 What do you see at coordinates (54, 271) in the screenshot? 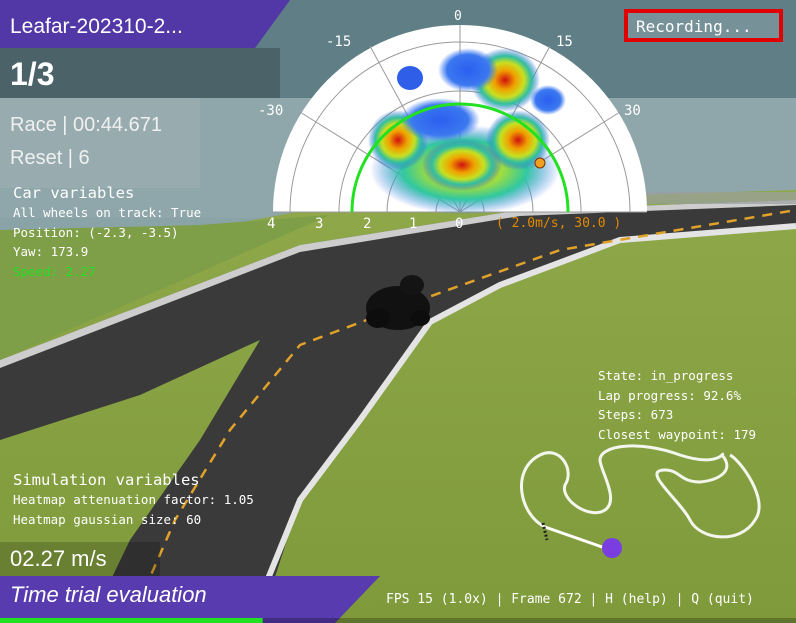
I see `car-speed: Speed: 2.27` at bounding box center [54, 271].